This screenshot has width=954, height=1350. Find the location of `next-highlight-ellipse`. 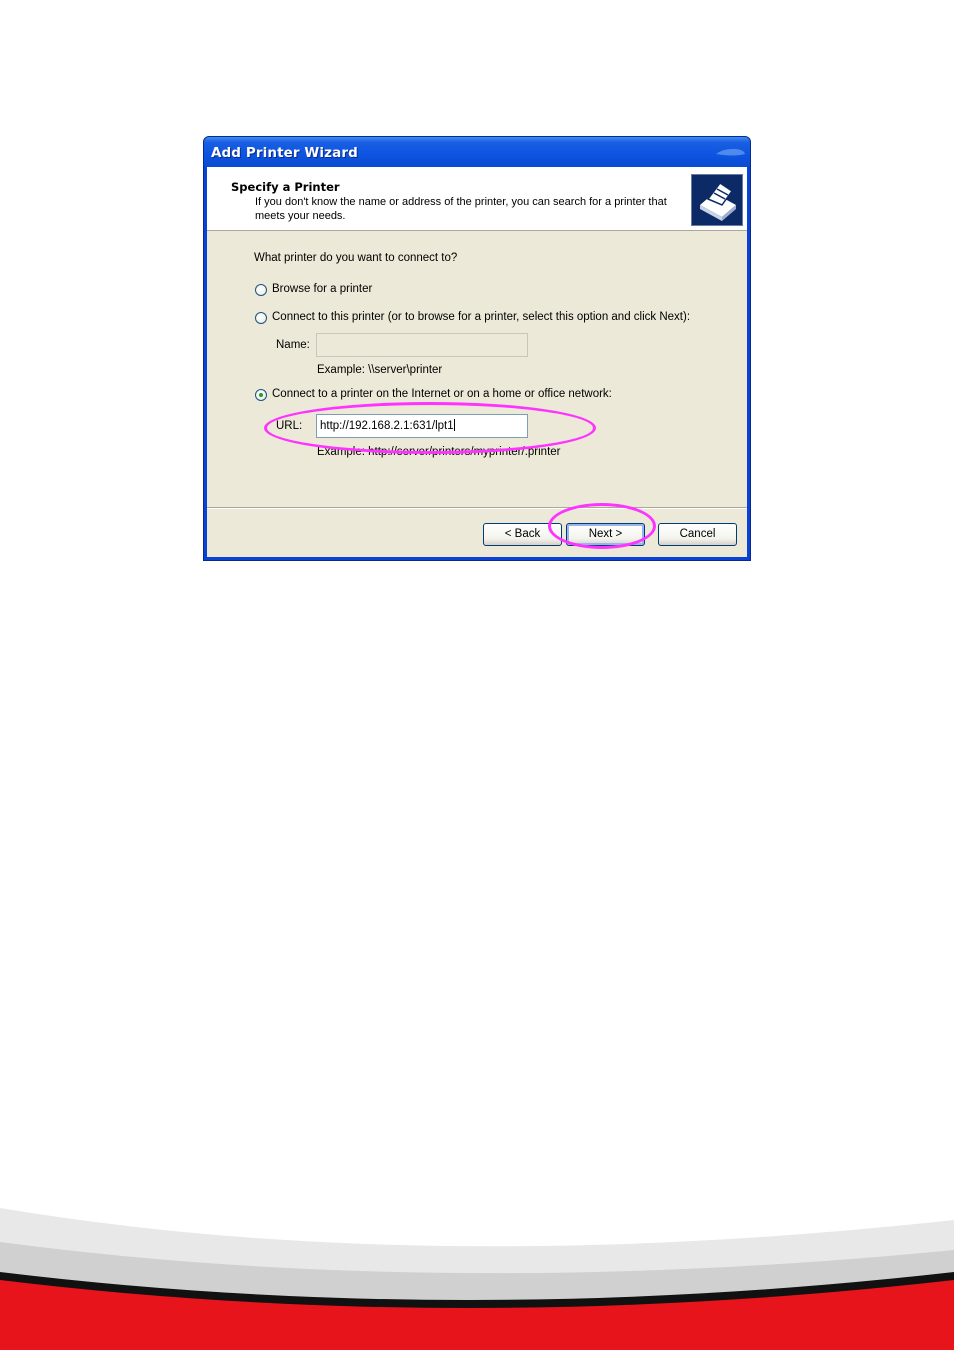

next-highlight-ellipse is located at coordinates (602, 526).